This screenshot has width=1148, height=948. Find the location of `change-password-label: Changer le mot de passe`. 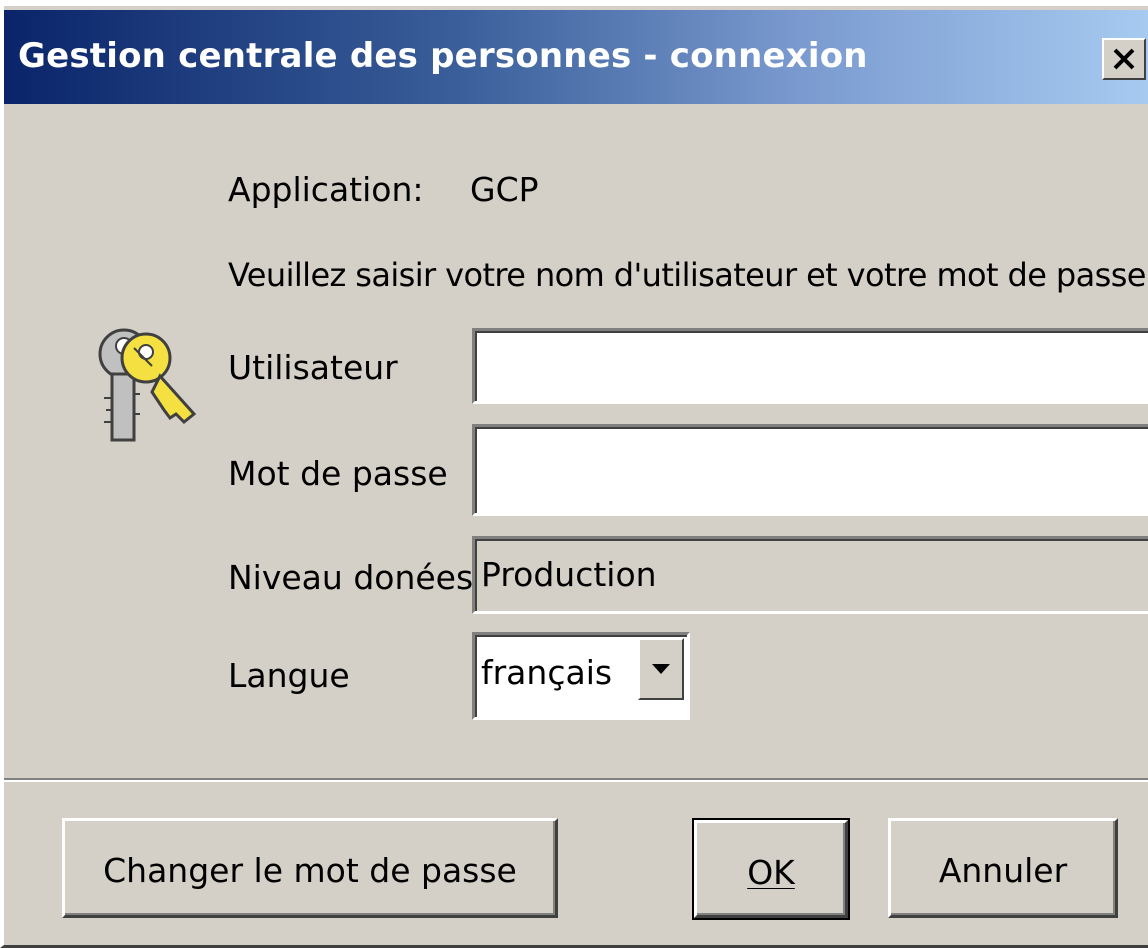

change-password-label: Changer le mot de passe is located at coordinates (310, 870).